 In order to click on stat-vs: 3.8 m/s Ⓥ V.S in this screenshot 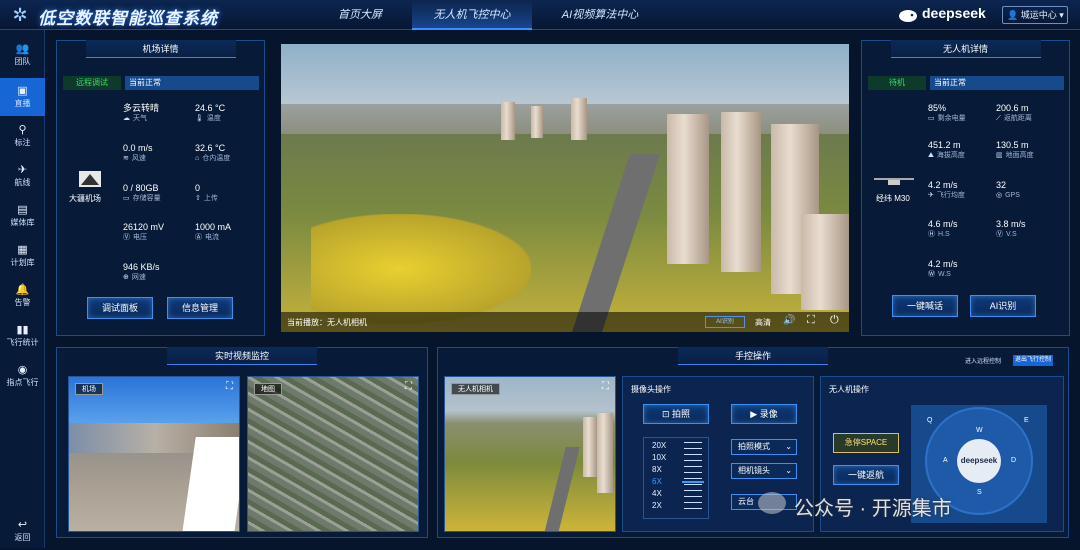, I will do `click(1011, 228)`.